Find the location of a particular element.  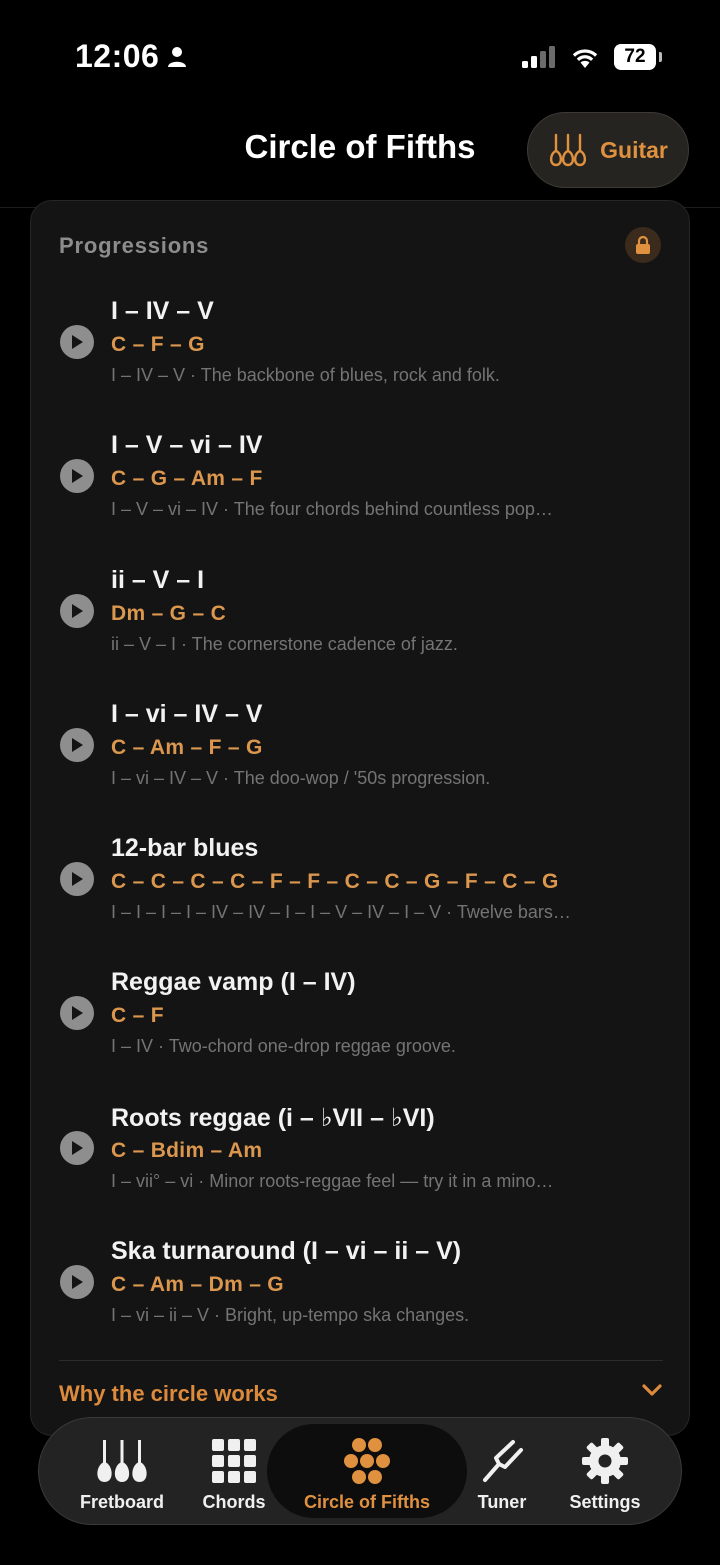

tab-settings: Settings is located at coordinates (605, 1471).